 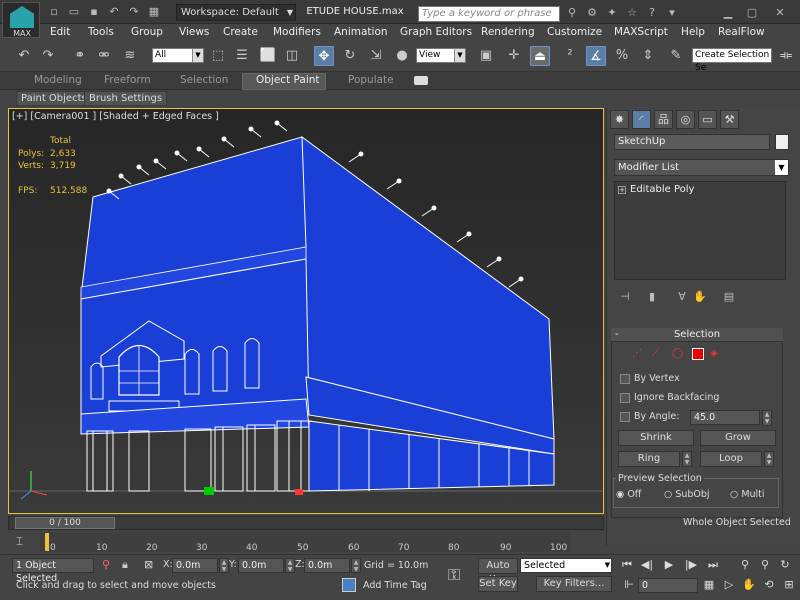 I want to click on tab-freeform: Freeform, so click(x=127, y=80).